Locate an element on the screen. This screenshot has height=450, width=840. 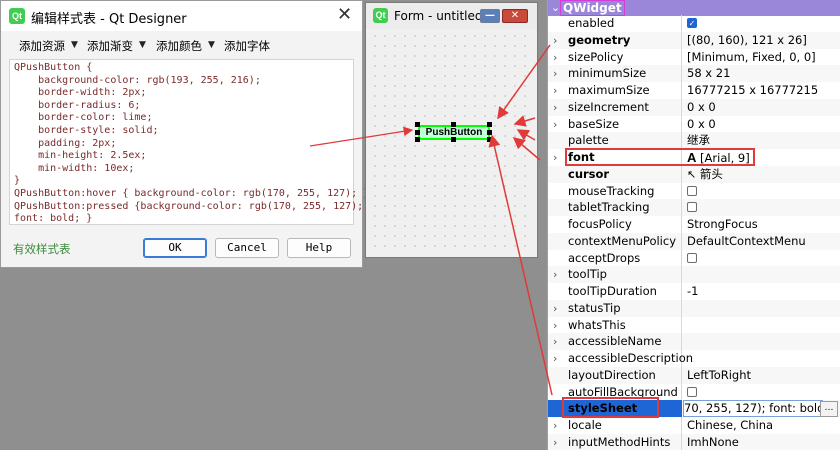
property-value: ↖ 箭头 is located at coordinates (705, 174).